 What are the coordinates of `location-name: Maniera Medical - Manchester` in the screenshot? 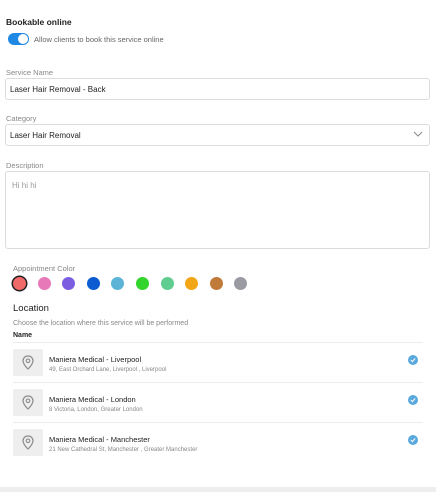 It's located at (99, 439).